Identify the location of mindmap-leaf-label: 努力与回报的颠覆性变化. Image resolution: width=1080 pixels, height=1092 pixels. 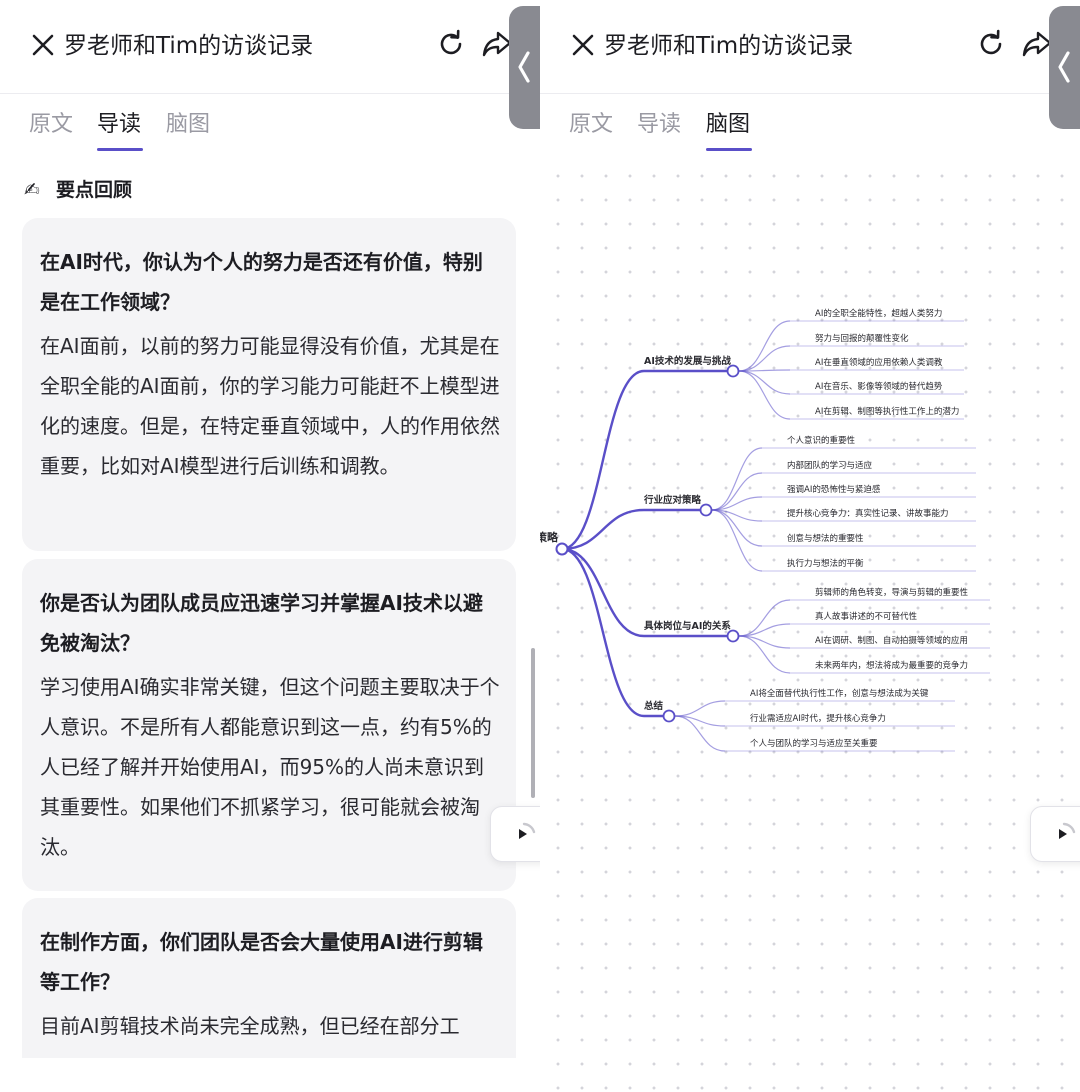
(862, 338).